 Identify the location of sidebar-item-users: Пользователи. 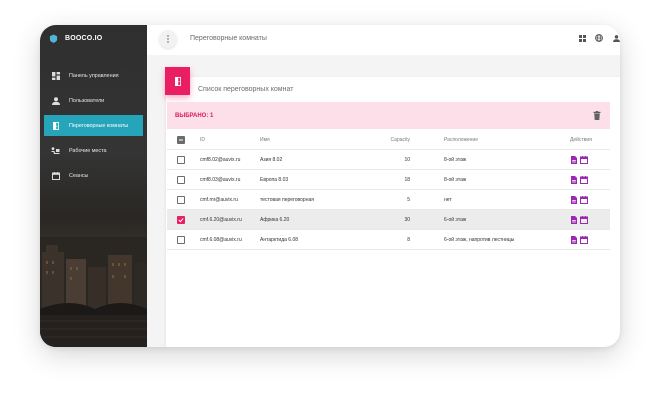
(93, 100).